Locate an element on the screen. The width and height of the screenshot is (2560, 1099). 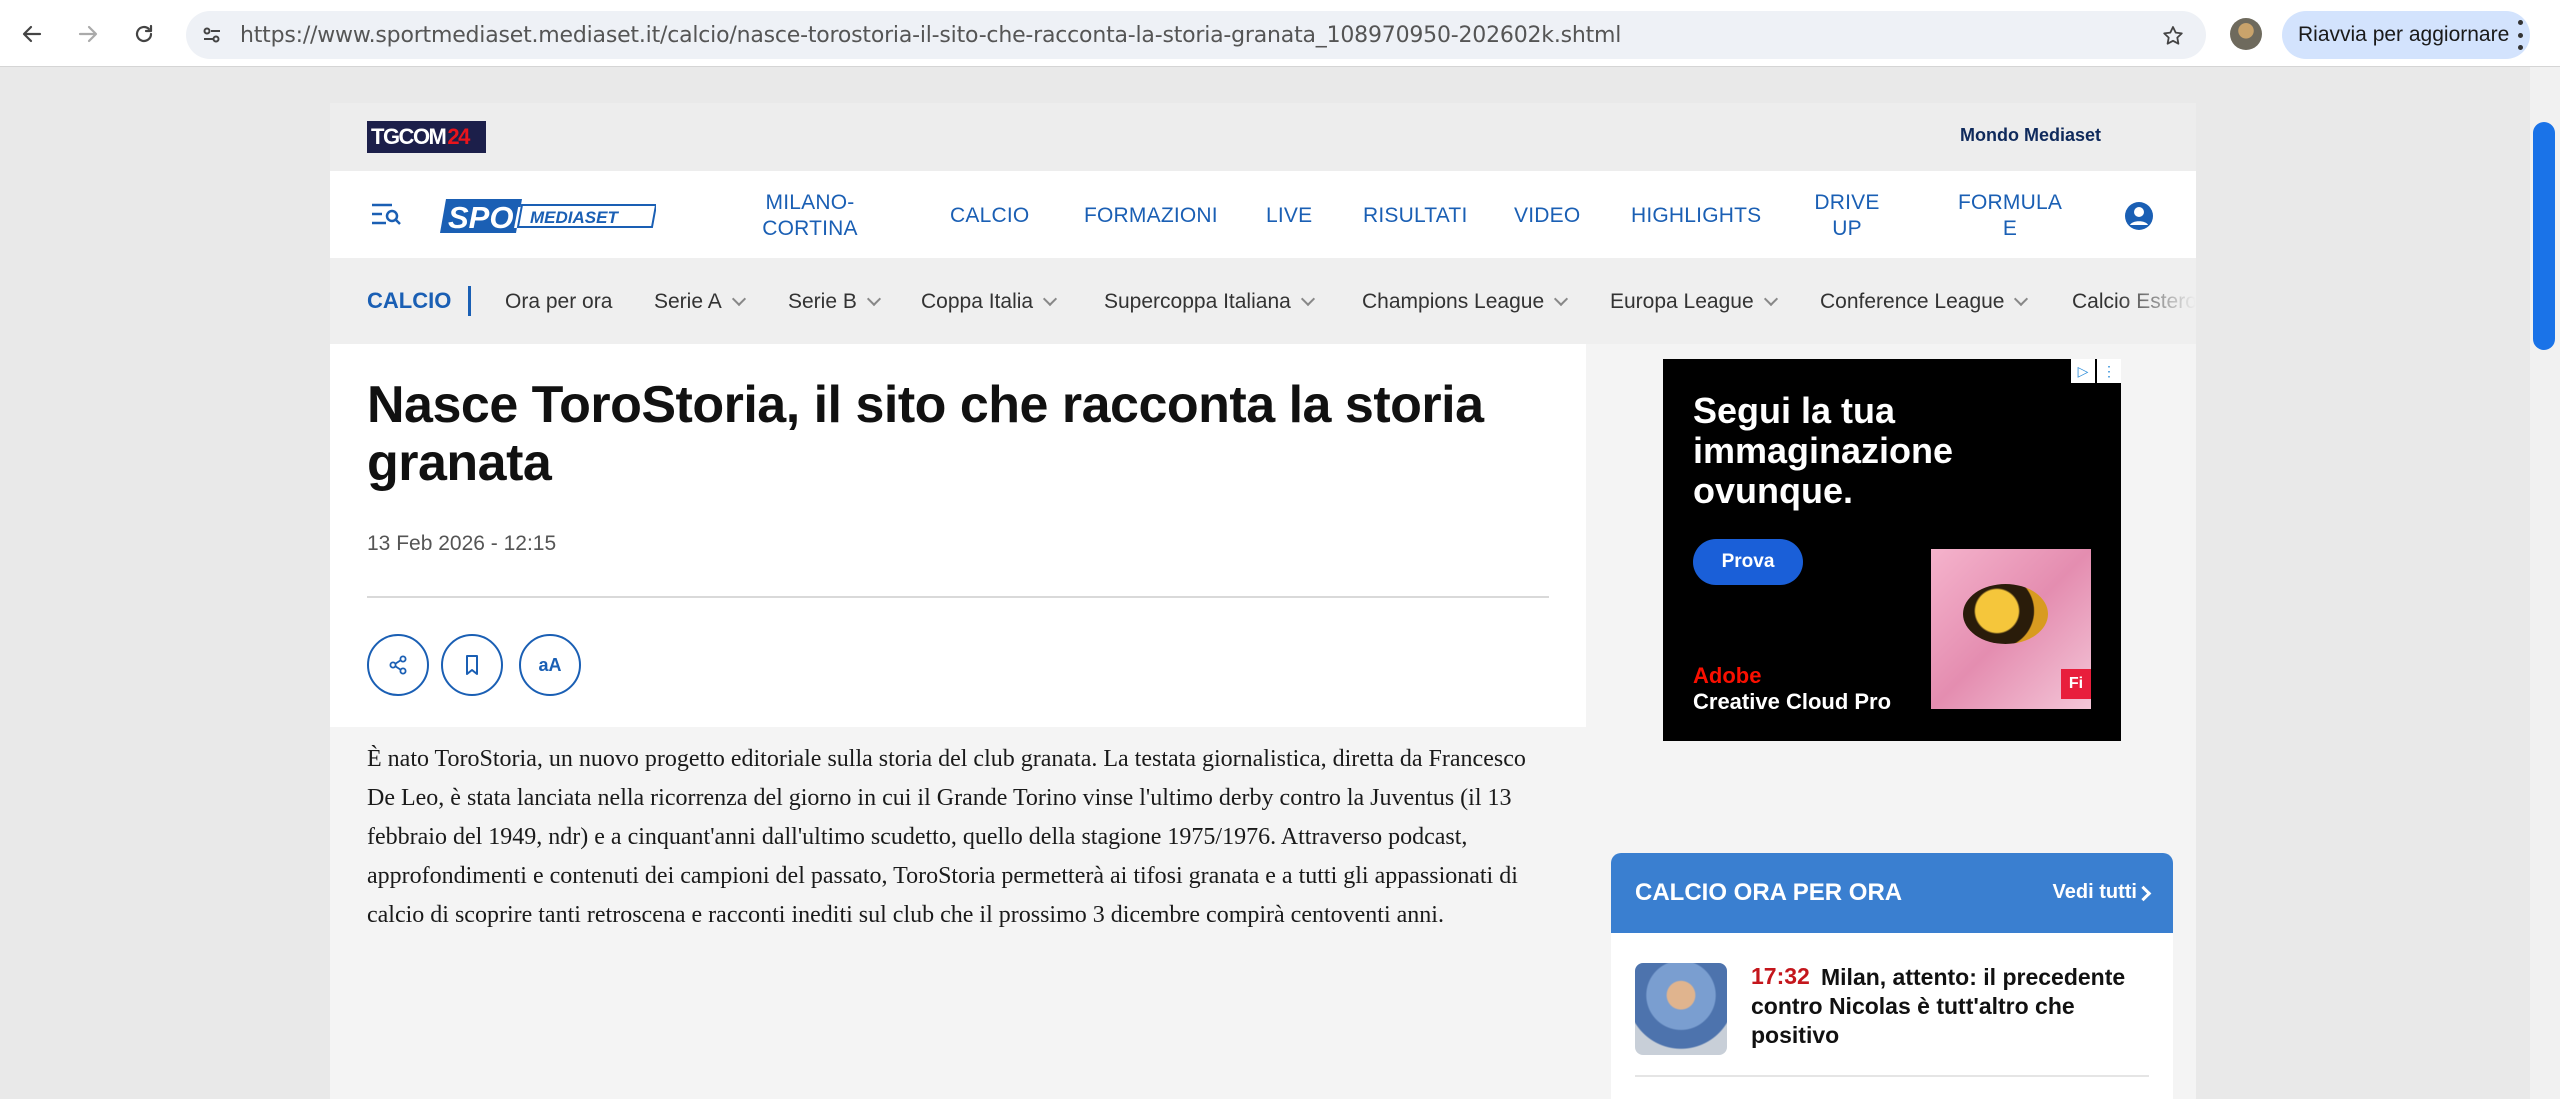
ad-cta-button: Prova is located at coordinates (1748, 562).